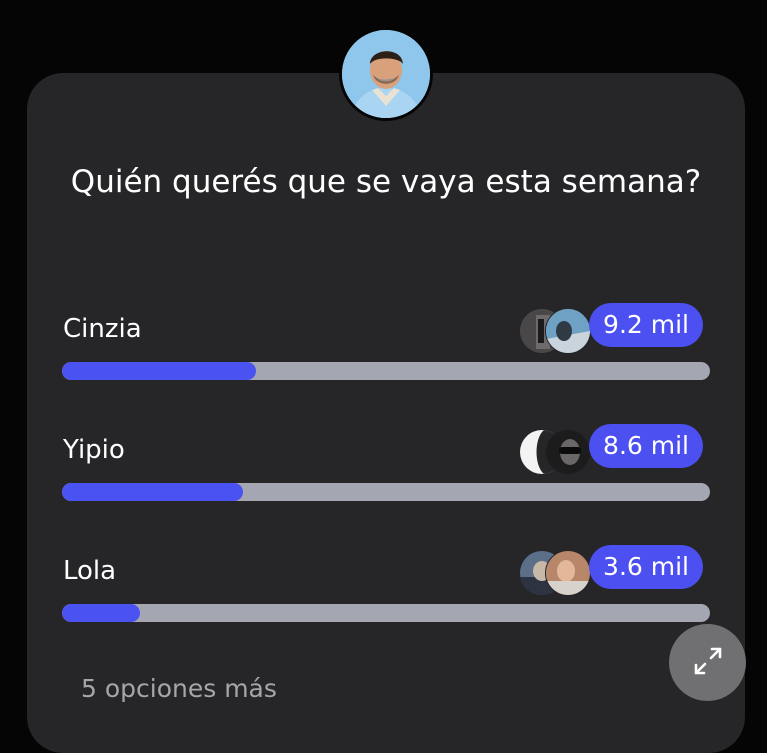  Describe the element at coordinates (386, 473) in the screenshot. I see `poll-option-yipio: Yipio 8.6 mil` at that location.